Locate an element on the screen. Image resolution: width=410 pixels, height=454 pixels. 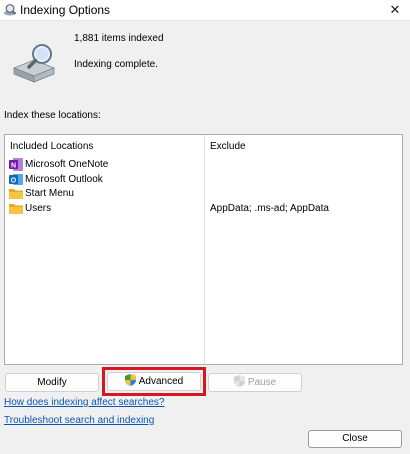
outlook-icon: O is located at coordinates (16, 179).